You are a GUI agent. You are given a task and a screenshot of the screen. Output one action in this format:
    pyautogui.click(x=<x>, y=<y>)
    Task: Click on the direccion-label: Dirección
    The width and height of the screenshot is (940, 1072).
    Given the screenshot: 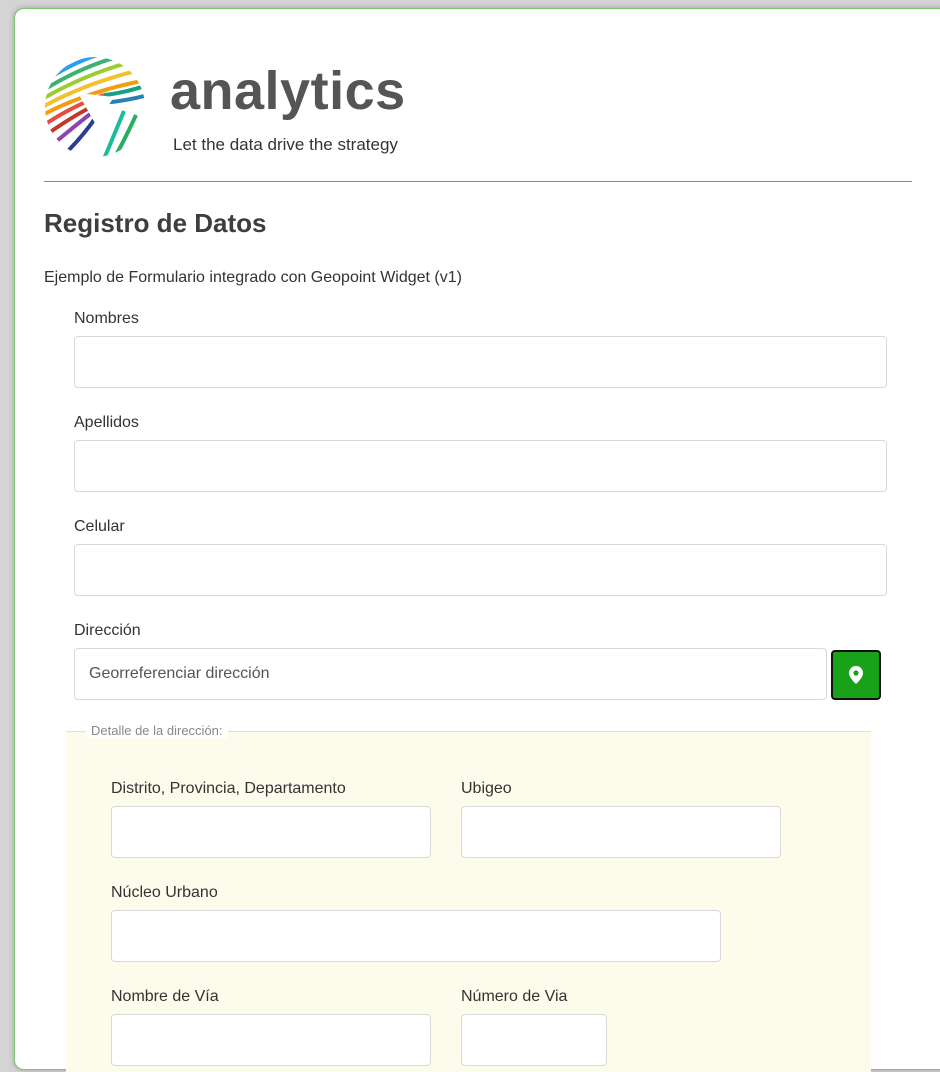 What is the action you would take?
    pyautogui.click(x=107, y=630)
    